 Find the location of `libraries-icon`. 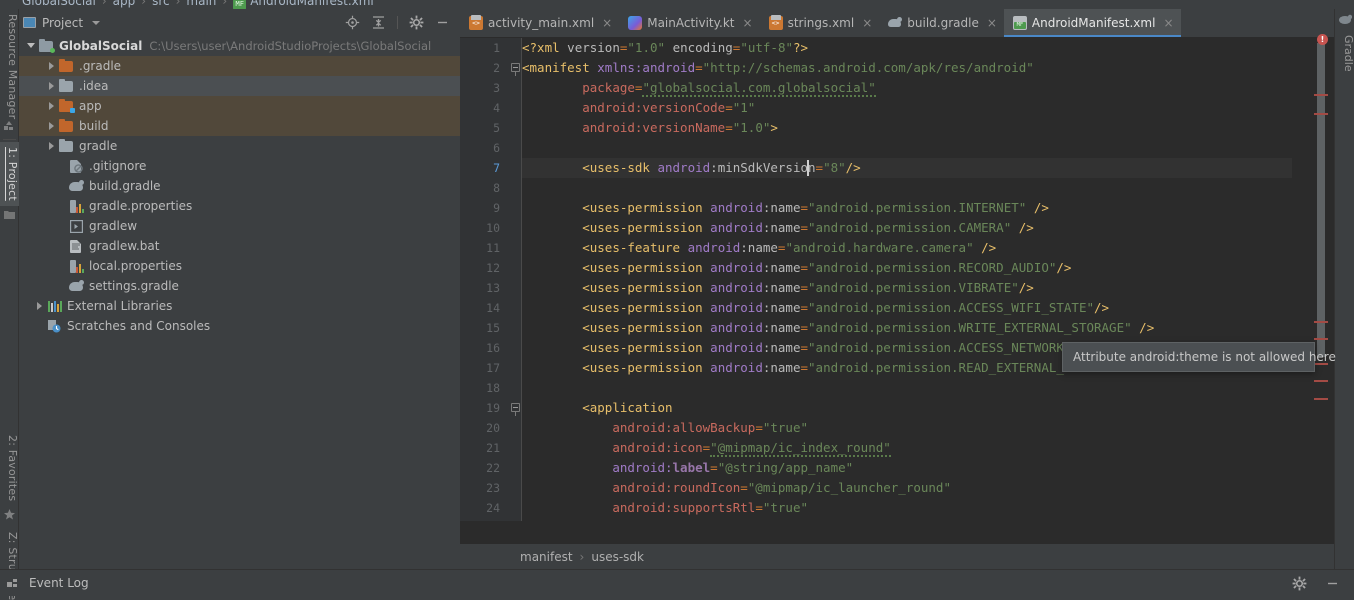

libraries-icon is located at coordinates (54, 306).